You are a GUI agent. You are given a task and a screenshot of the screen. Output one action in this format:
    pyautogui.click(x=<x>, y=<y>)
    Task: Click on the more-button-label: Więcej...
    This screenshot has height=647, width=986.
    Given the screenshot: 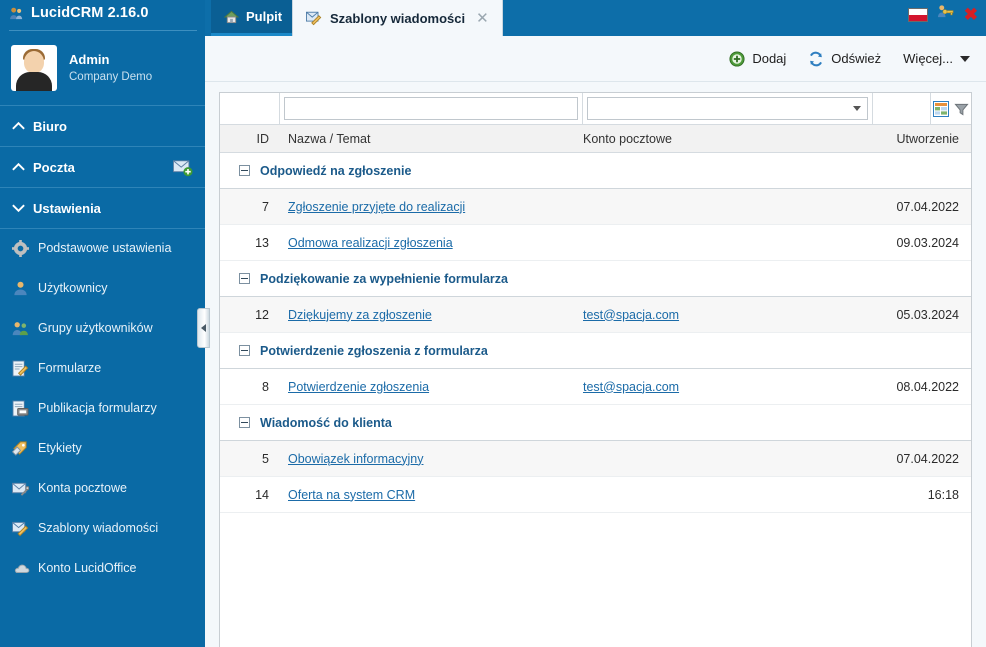 What is the action you would take?
    pyautogui.click(x=928, y=58)
    